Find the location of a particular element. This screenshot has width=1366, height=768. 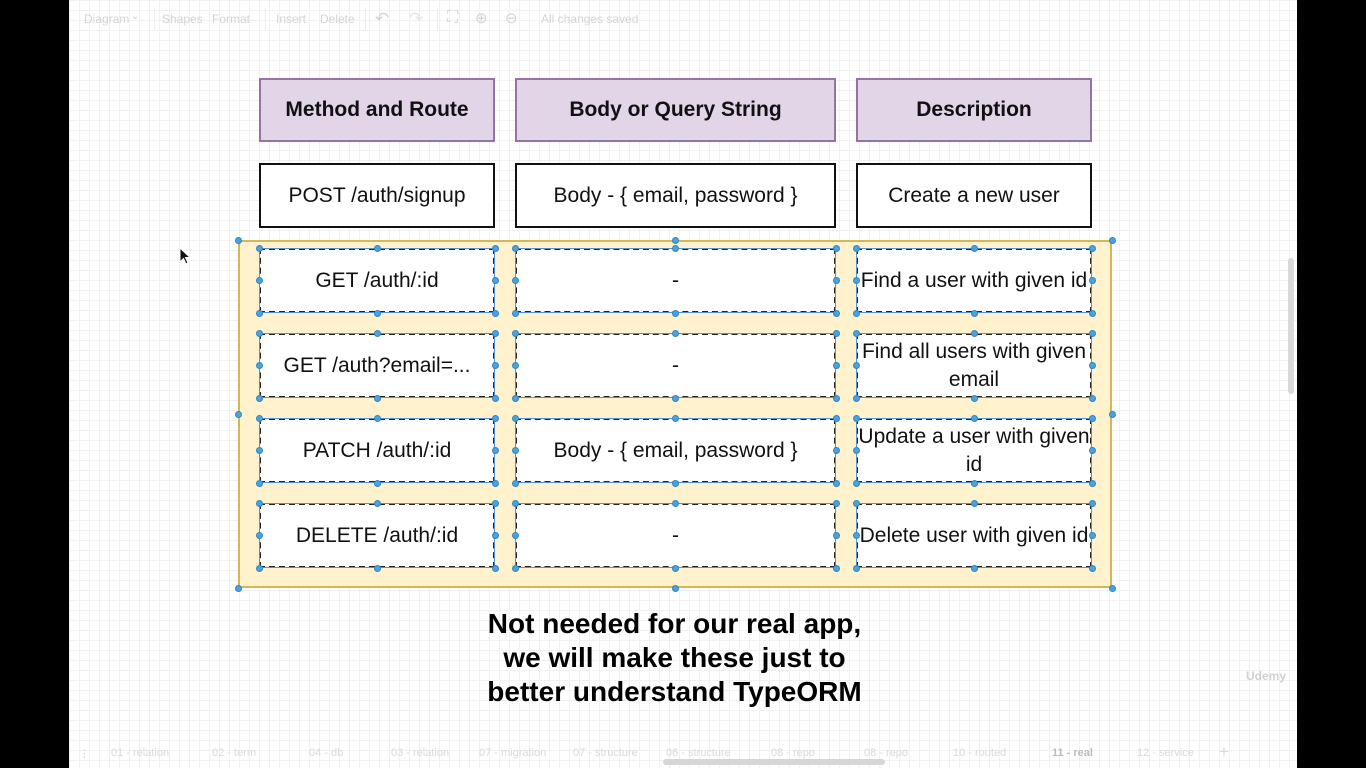

body-cell: Body - { email, password } is located at coordinates (675, 450).